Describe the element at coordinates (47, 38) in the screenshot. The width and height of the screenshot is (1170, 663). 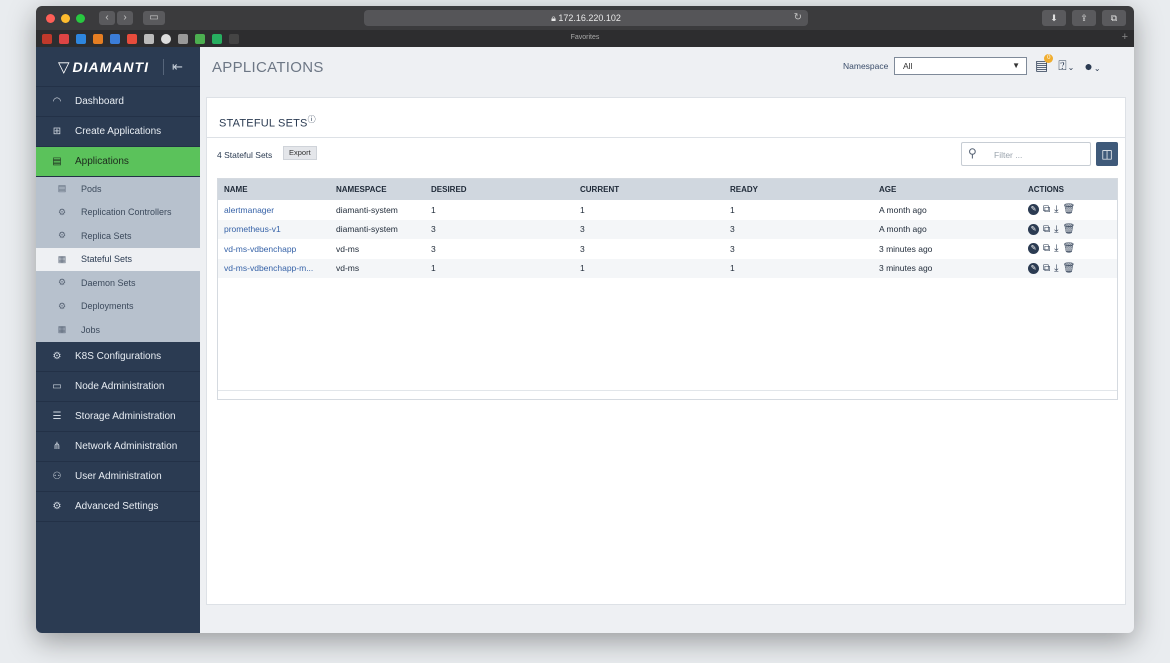
I see `favorite-gmail-icon` at that location.